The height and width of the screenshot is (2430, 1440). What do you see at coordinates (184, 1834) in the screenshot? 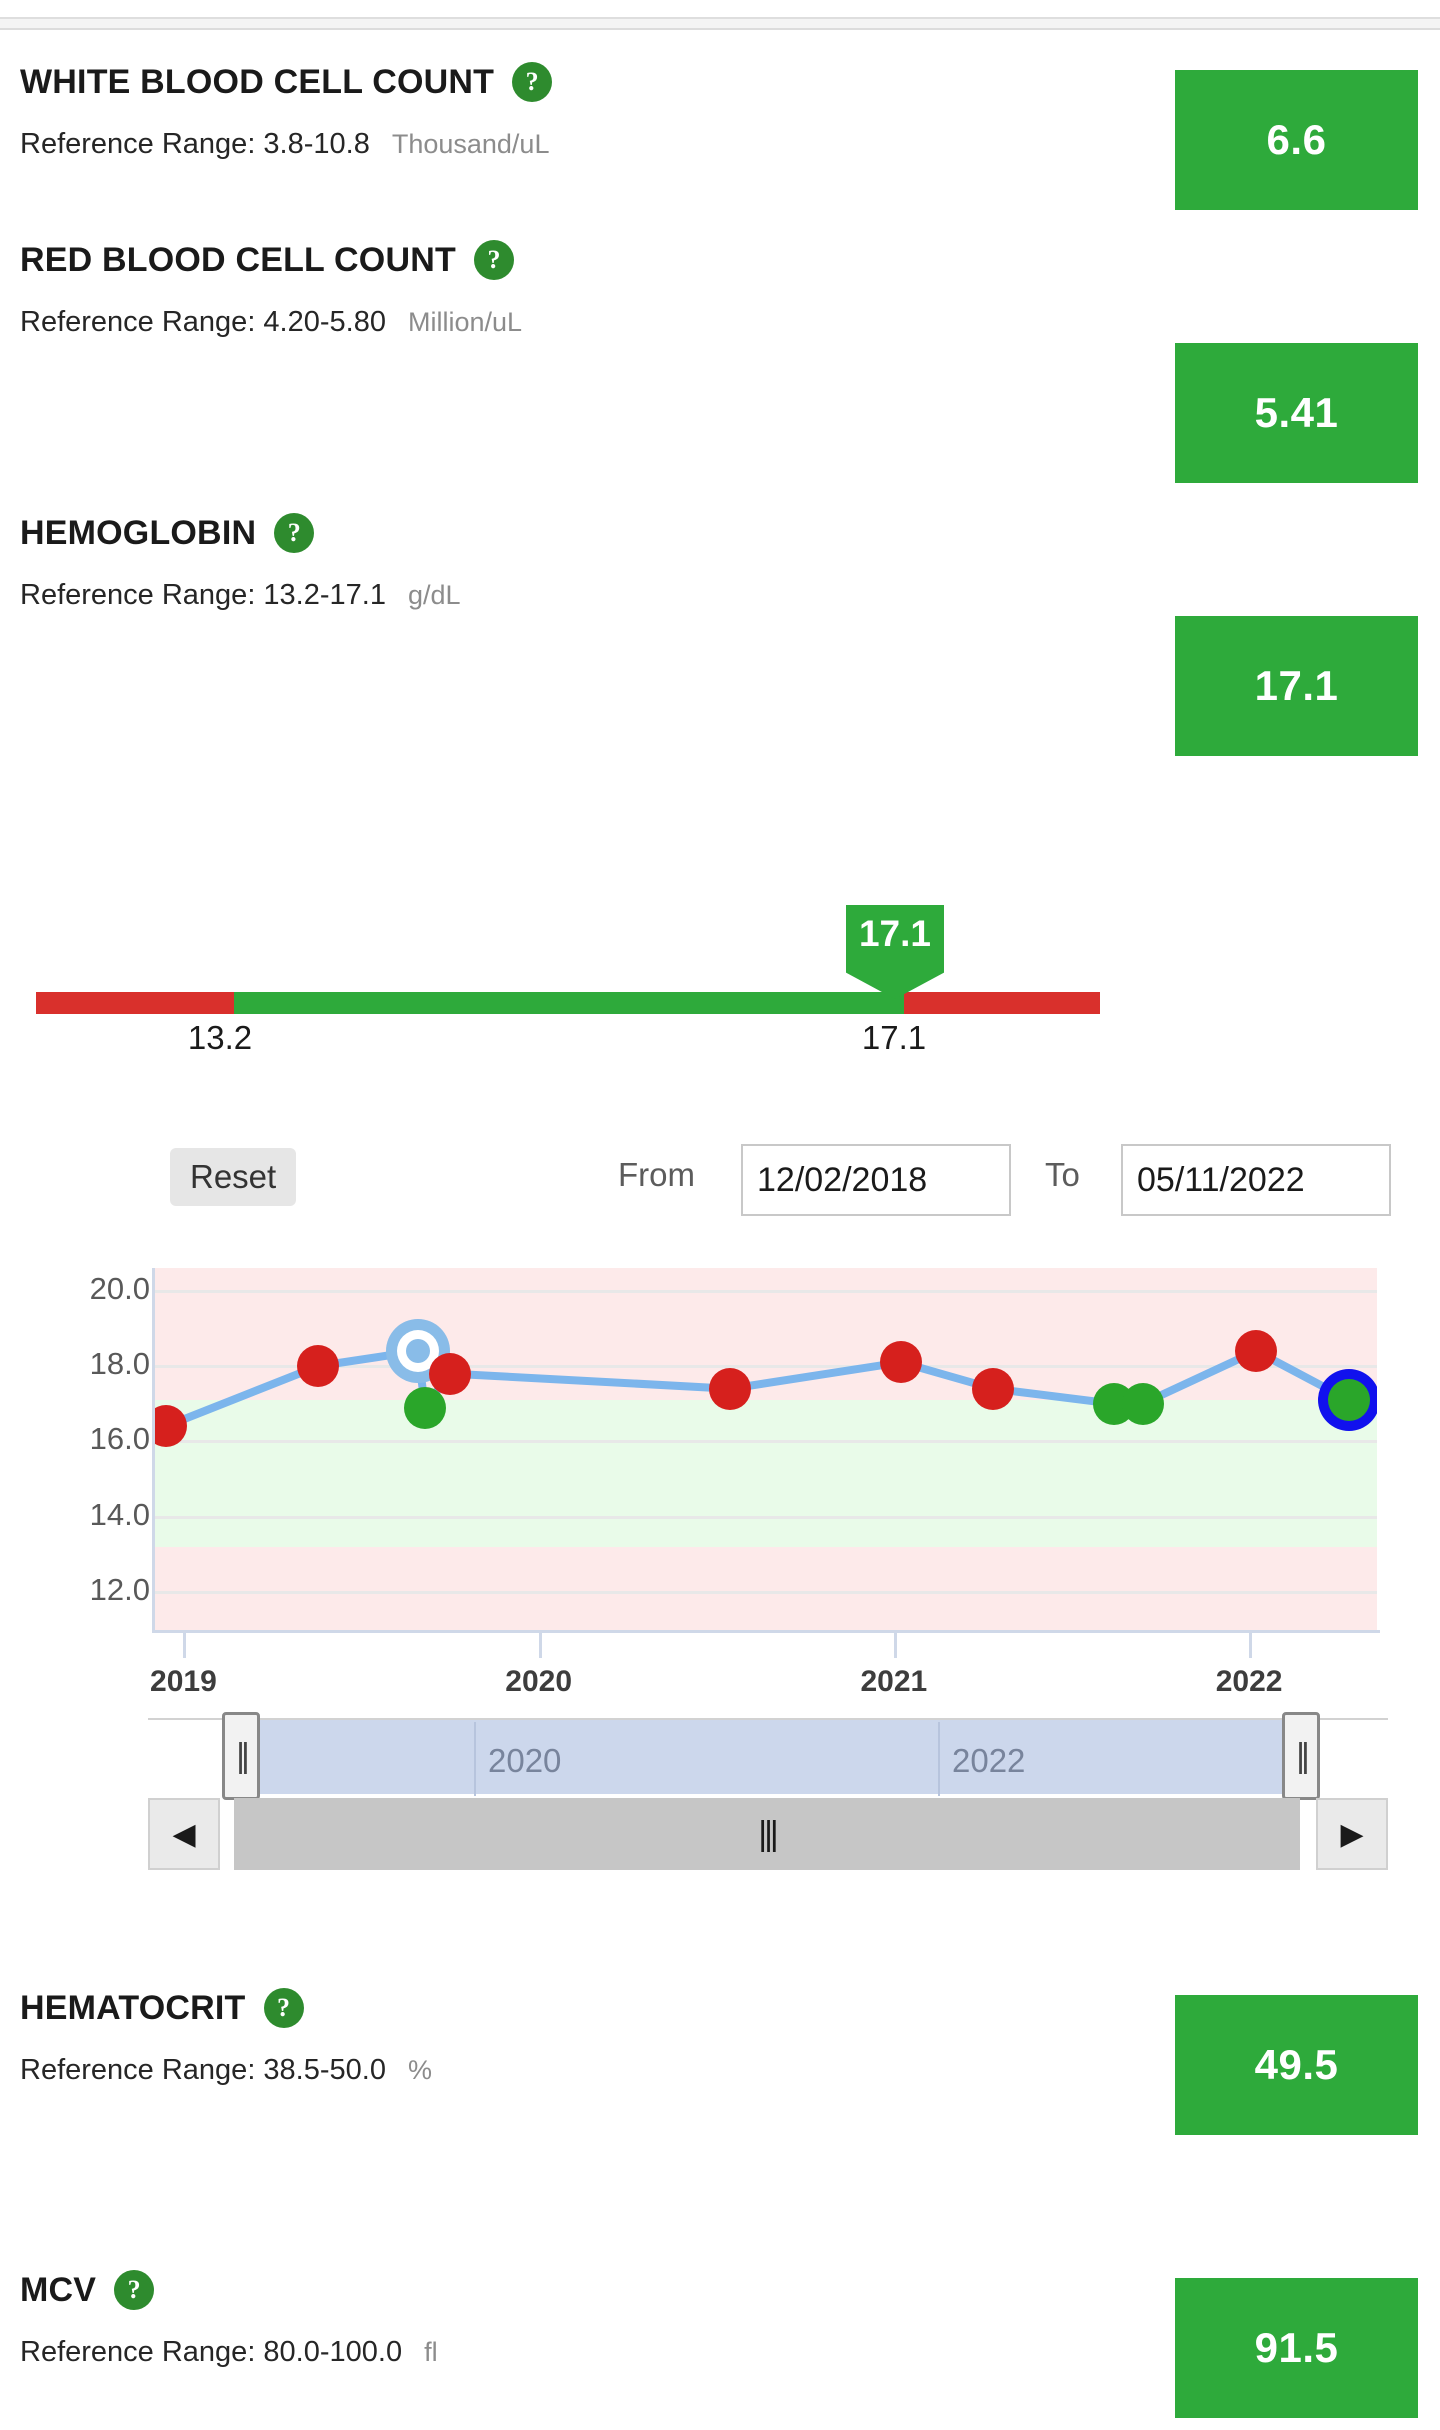
I see `scroll-left-arrow-icon: ◀` at bounding box center [184, 1834].